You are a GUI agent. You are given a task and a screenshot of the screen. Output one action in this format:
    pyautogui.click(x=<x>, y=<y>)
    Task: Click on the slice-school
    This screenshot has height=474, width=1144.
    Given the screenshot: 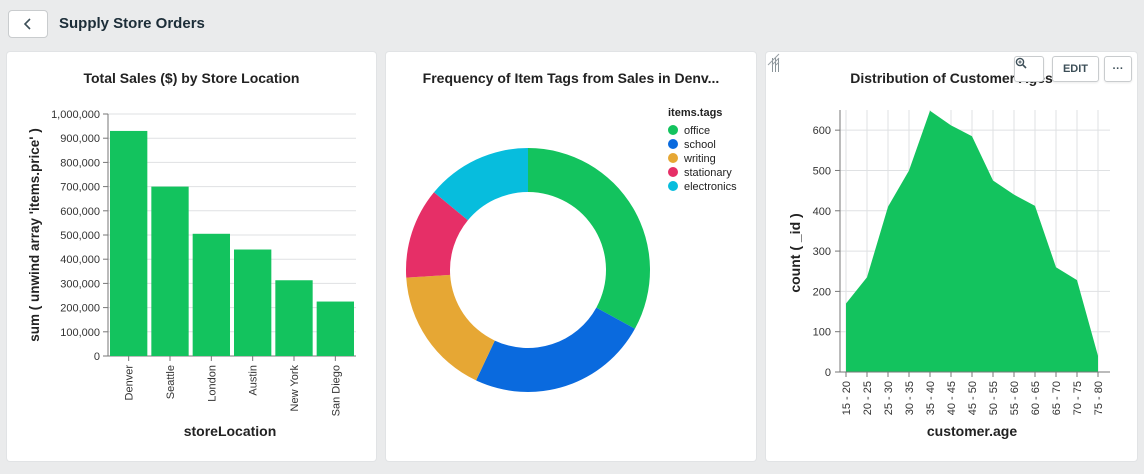 What is the action you would take?
    pyautogui.click(x=555, y=349)
    